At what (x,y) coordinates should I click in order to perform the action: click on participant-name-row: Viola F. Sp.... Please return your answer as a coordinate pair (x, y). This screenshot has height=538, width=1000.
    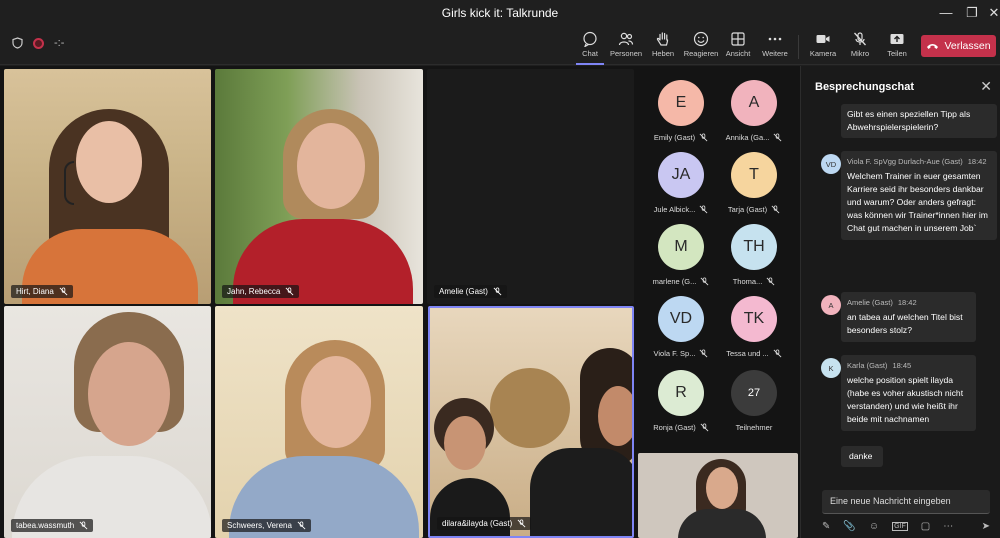
    Looking at the image, I should click on (681, 353).